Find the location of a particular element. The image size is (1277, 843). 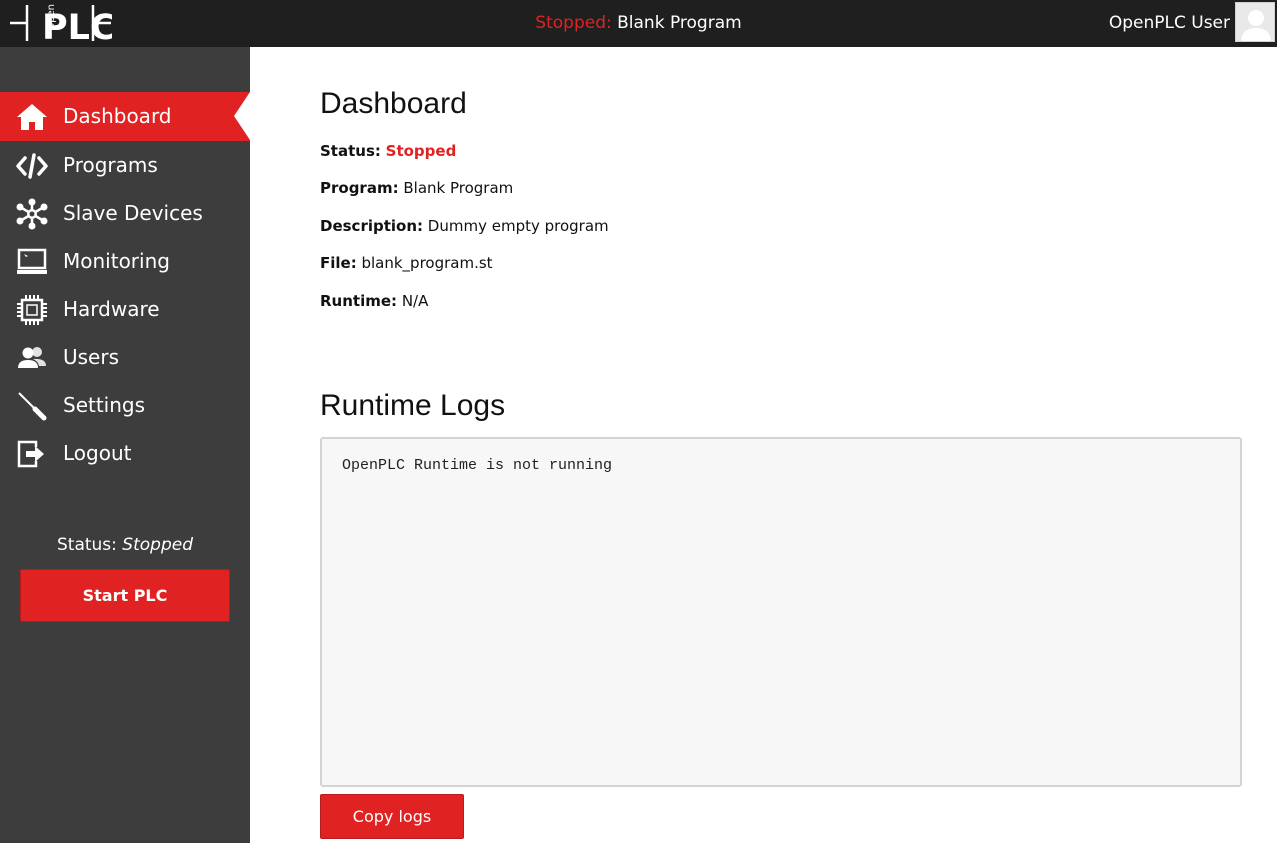

sidebar-status-value: Stopped is located at coordinates (157, 545).